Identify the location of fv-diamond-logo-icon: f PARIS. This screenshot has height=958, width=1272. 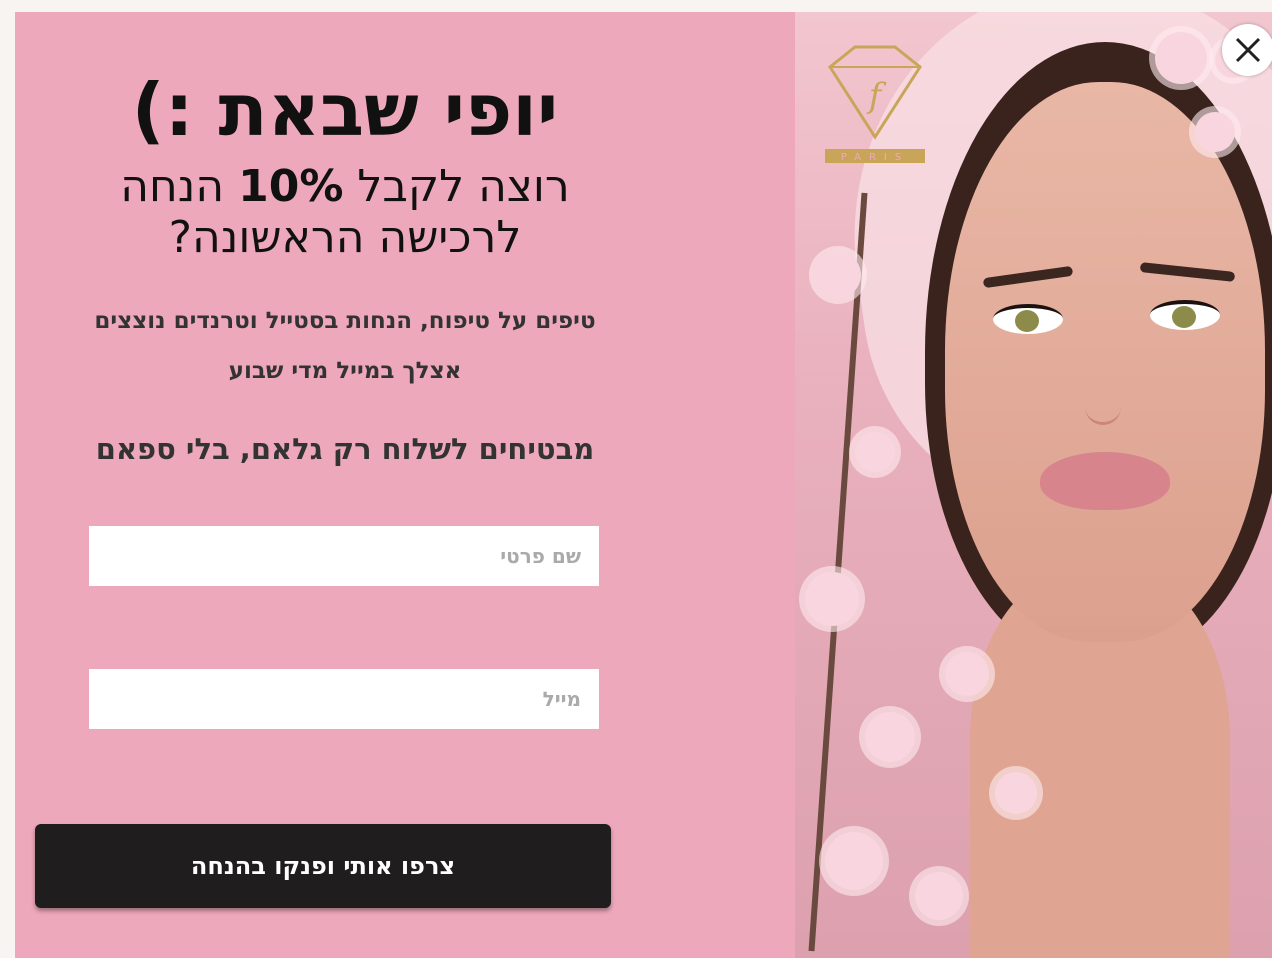
(875, 104).